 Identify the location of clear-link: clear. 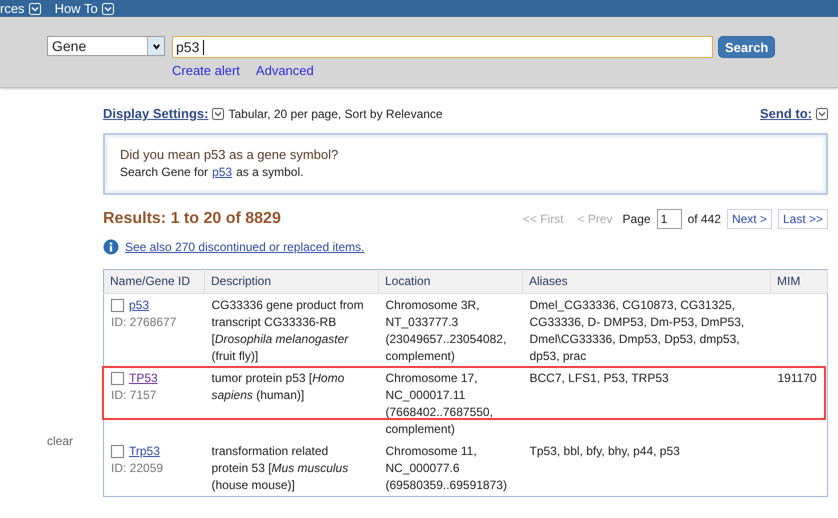
(60, 441).